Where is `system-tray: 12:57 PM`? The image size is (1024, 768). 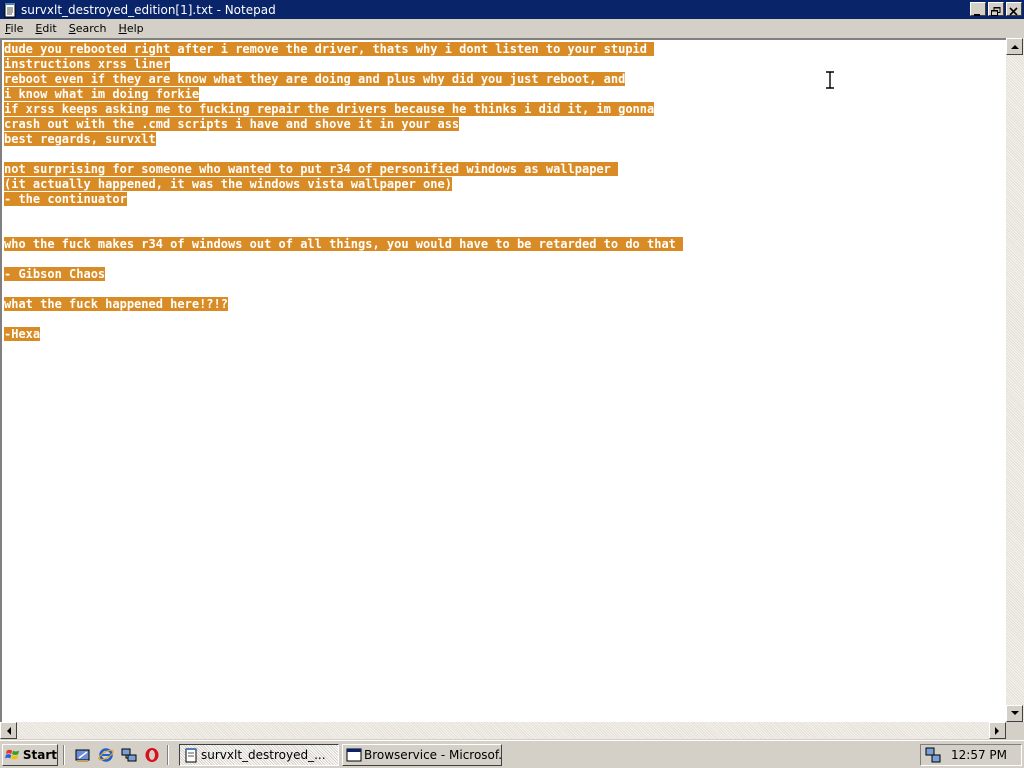 system-tray: 12:57 PM is located at coordinates (971, 755).